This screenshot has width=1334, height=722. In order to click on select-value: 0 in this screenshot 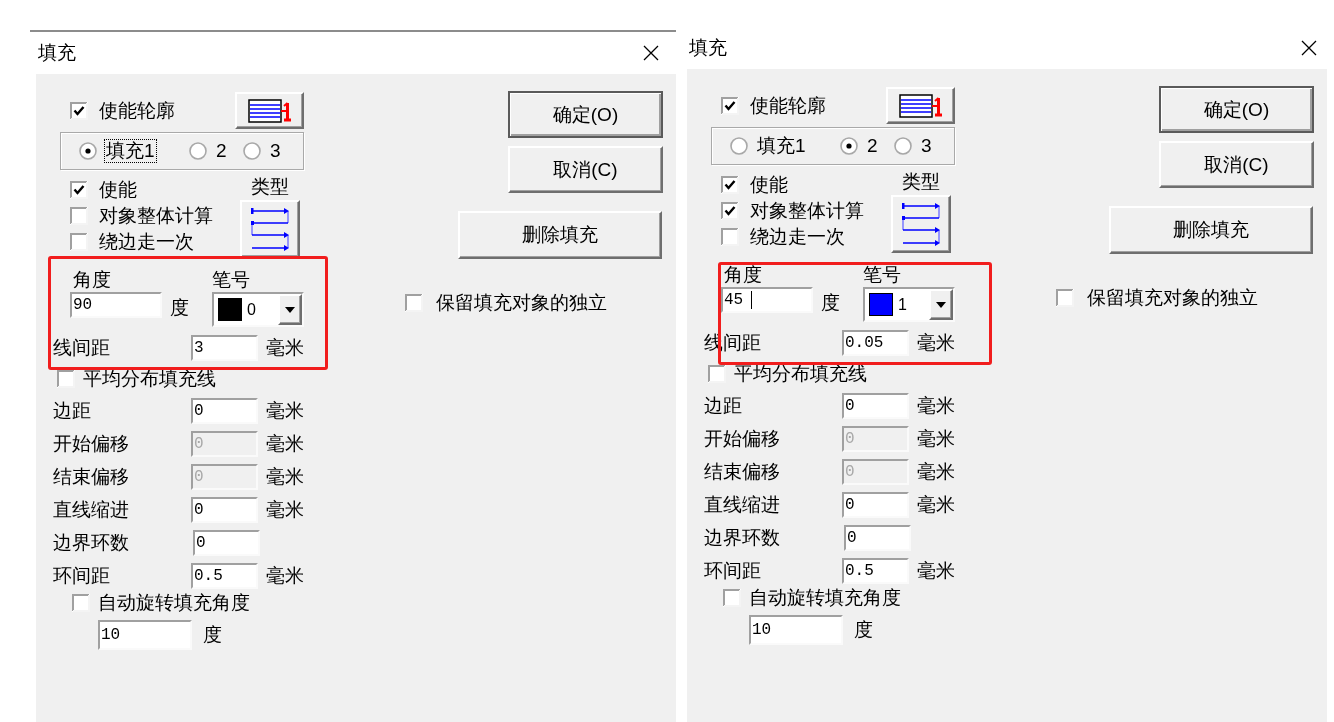, I will do `click(251, 309)`.